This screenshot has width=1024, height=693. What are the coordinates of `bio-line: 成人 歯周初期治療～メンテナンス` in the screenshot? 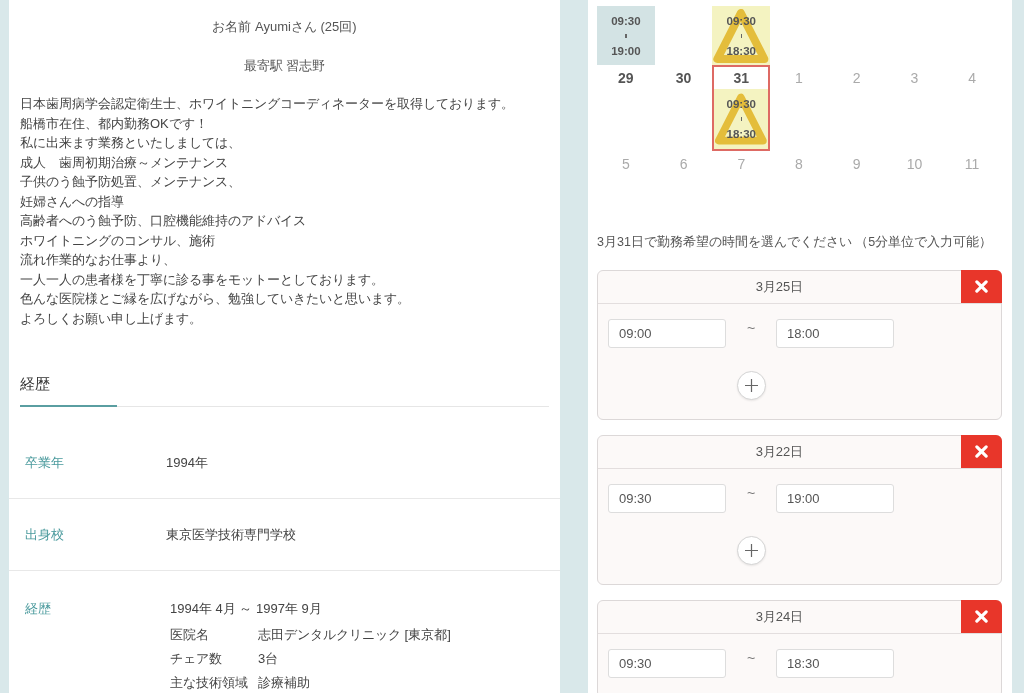 It's located at (124, 162).